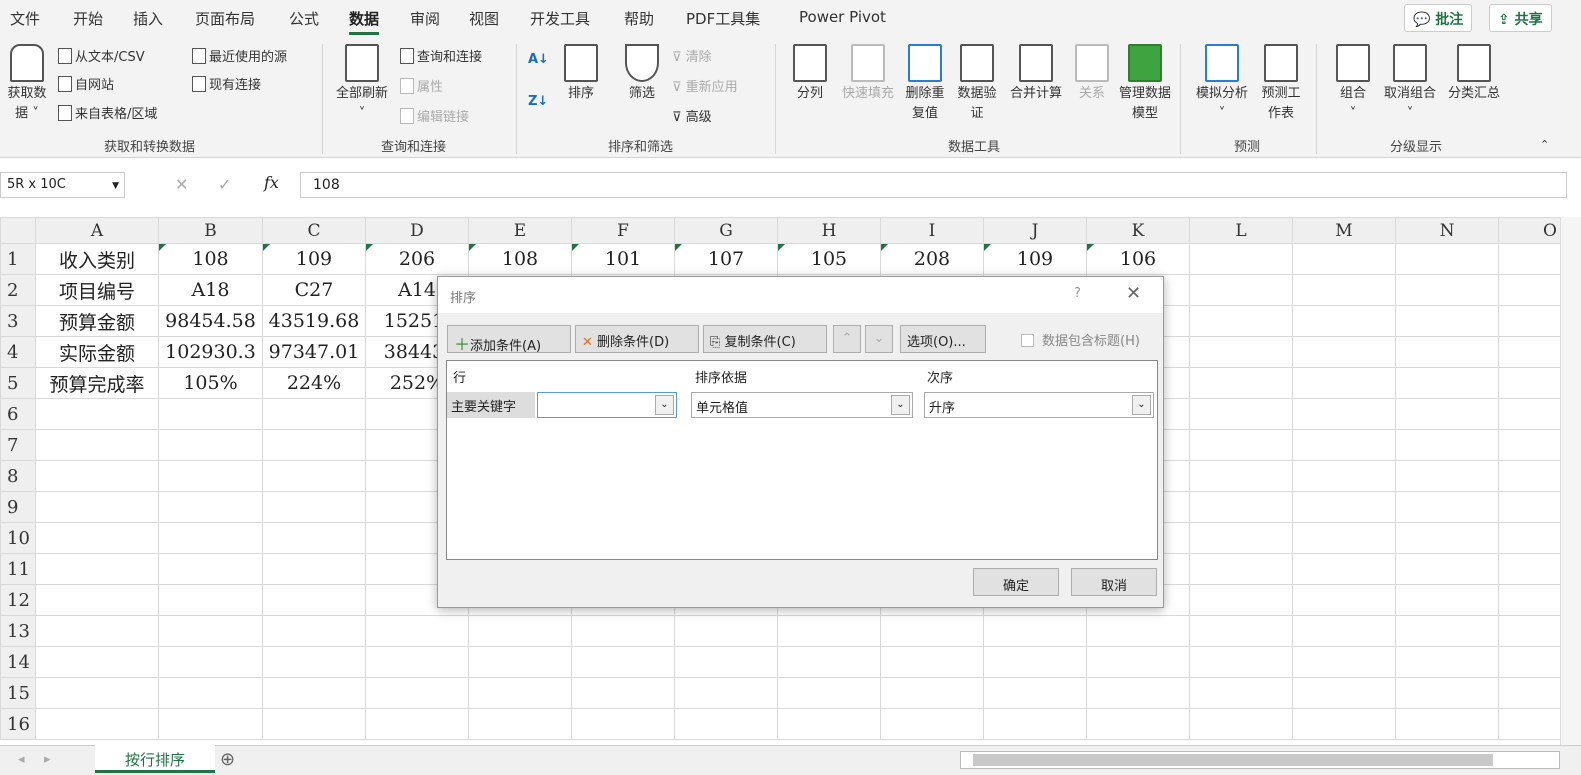  Describe the element at coordinates (810, 74) in the screenshot. I see `text-to-columns-button: 分列` at that location.